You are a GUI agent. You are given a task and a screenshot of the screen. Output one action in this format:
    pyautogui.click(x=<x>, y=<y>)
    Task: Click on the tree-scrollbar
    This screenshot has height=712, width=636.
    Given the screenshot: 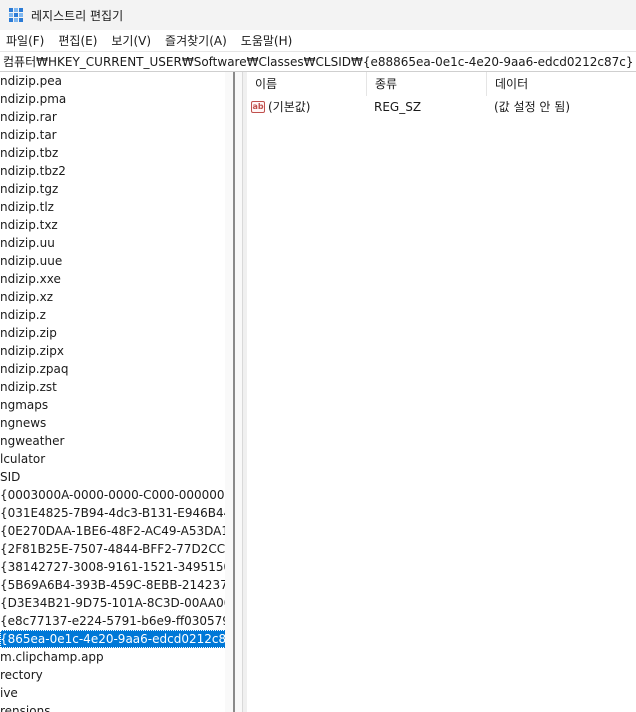 What is the action you would take?
    pyautogui.click(x=233, y=392)
    